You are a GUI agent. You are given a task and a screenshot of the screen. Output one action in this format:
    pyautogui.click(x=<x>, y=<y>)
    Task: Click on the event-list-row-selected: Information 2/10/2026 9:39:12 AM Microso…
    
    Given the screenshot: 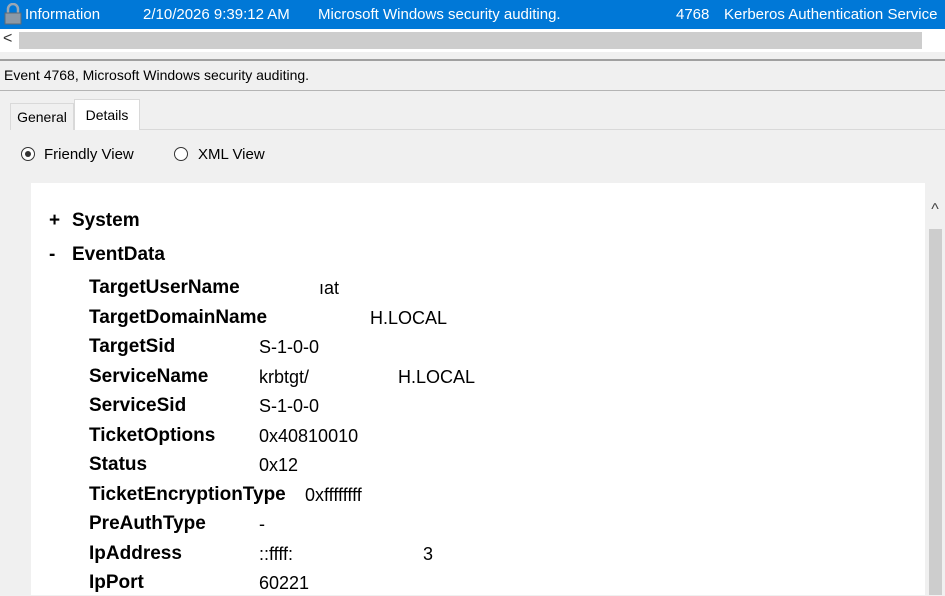 What is the action you would take?
    pyautogui.click(x=472, y=14)
    